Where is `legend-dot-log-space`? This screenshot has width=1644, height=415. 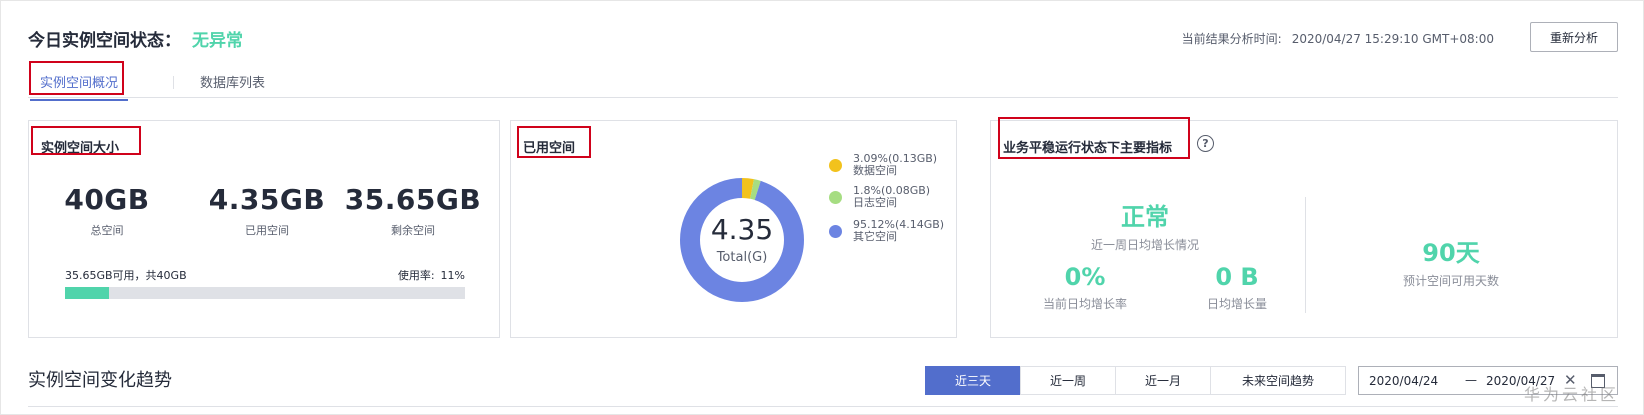
legend-dot-log-space is located at coordinates (835, 197).